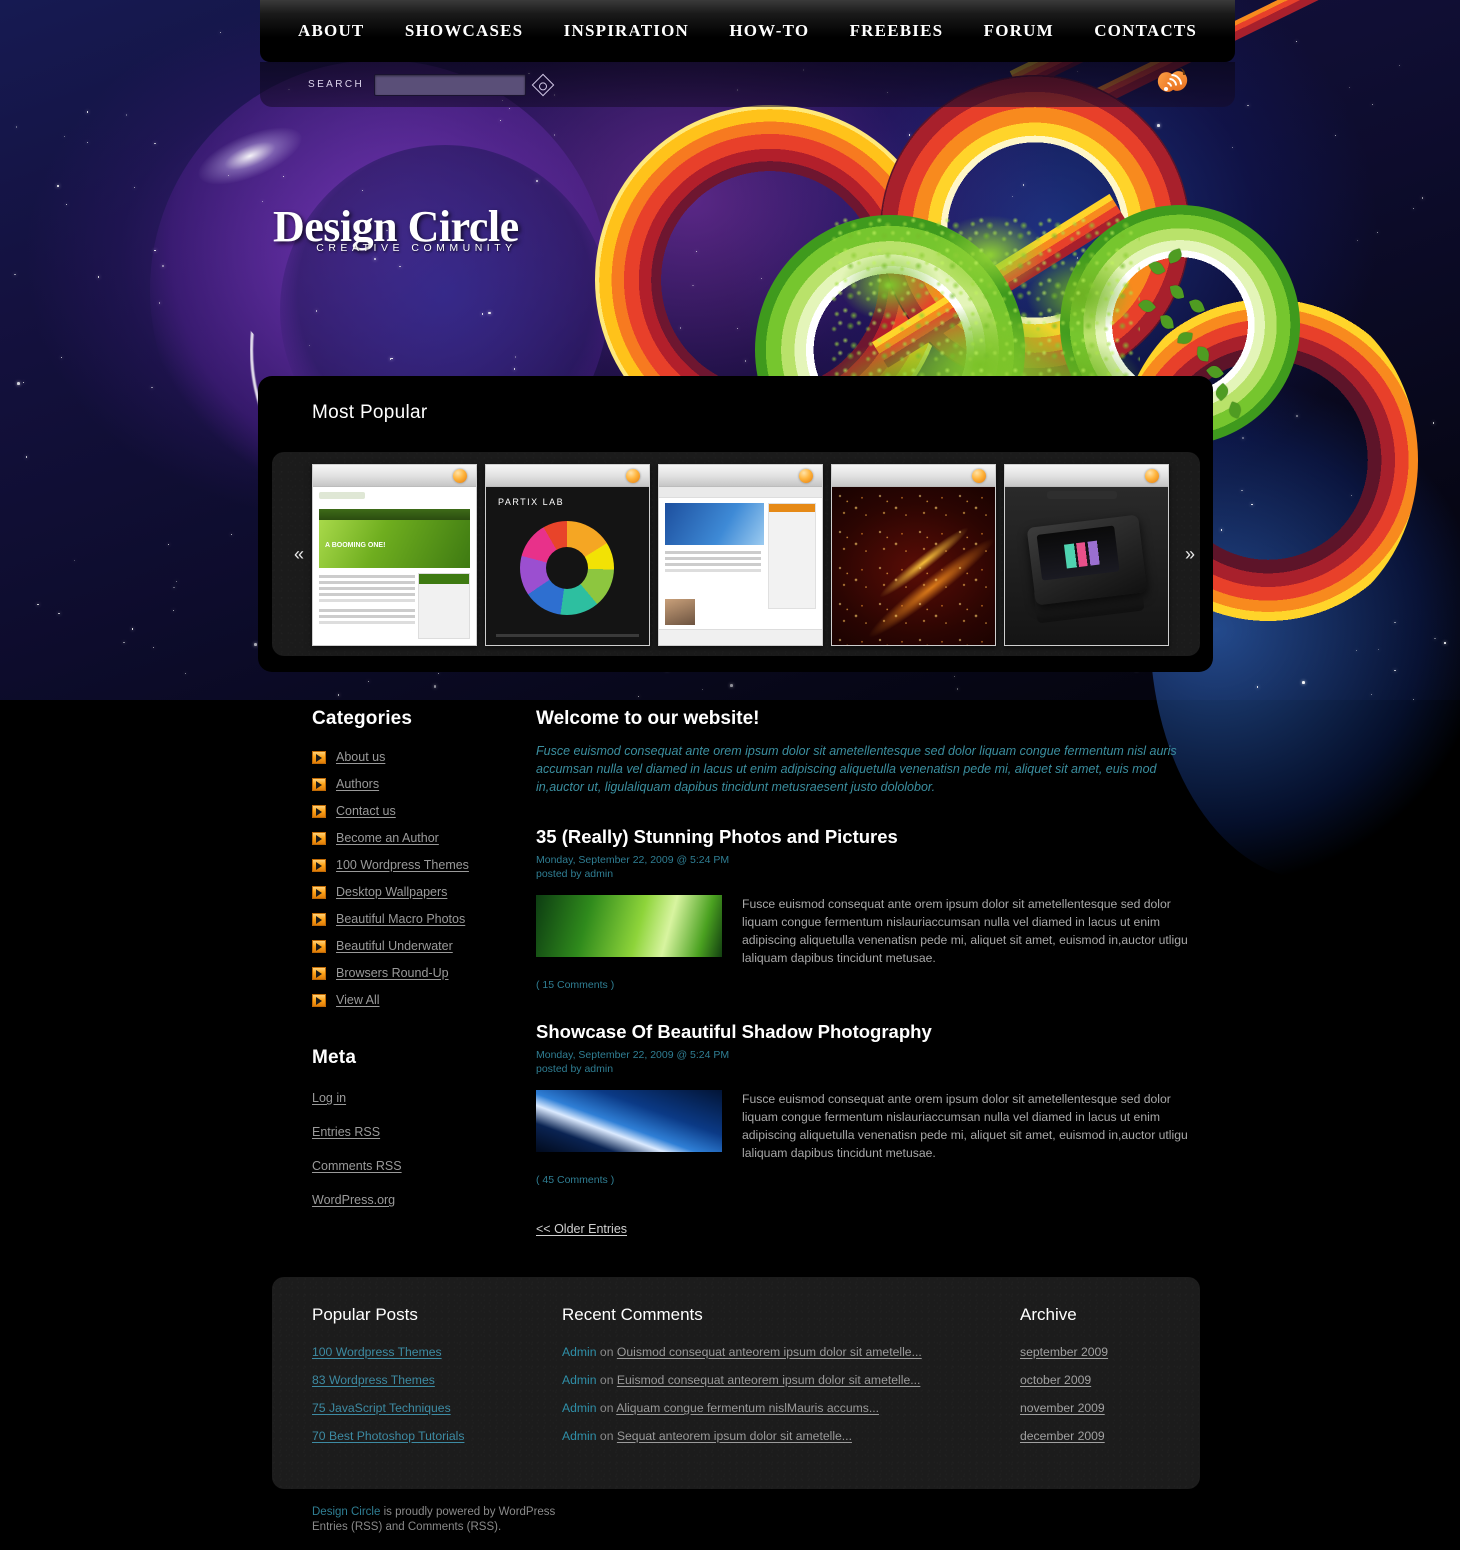 The height and width of the screenshot is (1550, 1460). I want to click on list-item: Beautiful Underwater, so click(427, 946).